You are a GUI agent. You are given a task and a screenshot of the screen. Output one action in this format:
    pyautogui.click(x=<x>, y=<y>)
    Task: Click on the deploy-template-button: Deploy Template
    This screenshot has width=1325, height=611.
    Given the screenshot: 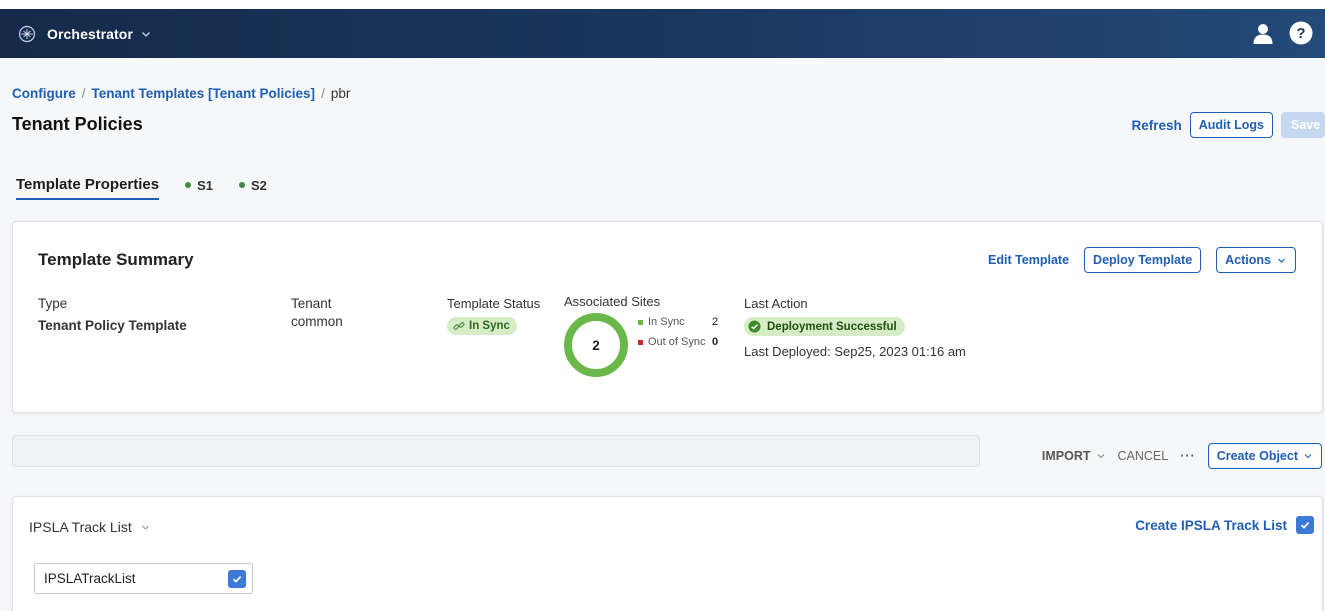 What is the action you would take?
    pyautogui.click(x=1143, y=260)
    